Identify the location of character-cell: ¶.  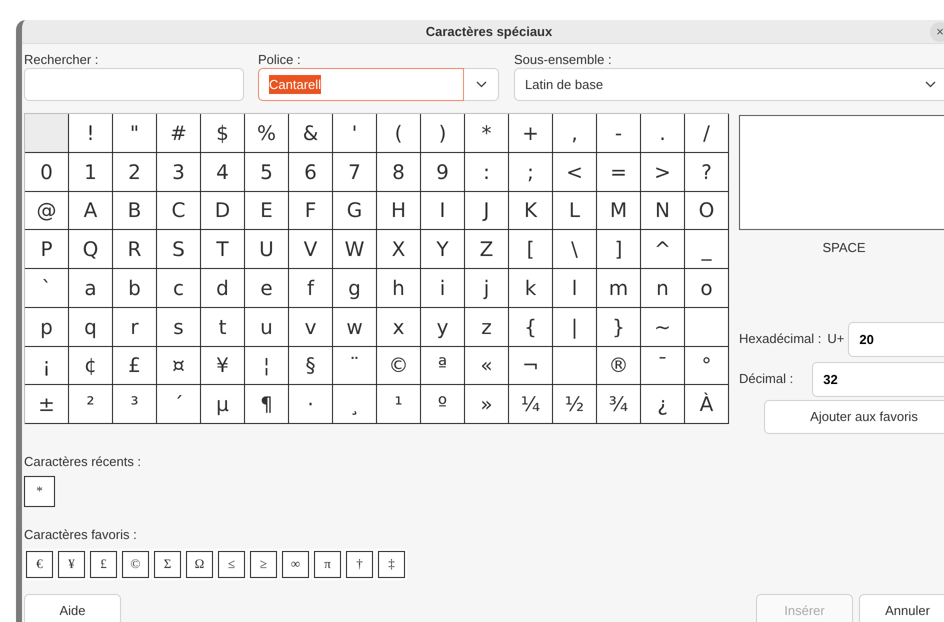
(267, 404).